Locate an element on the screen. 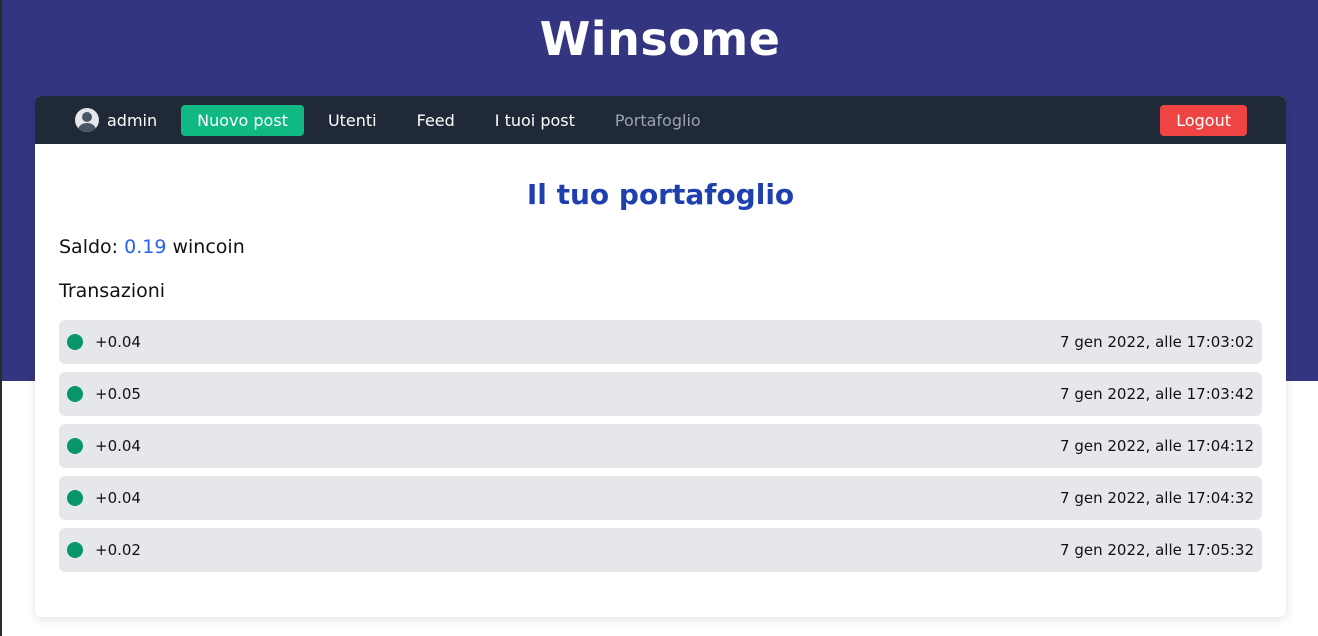  balance-label: Saldo: is located at coordinates (89, 247).